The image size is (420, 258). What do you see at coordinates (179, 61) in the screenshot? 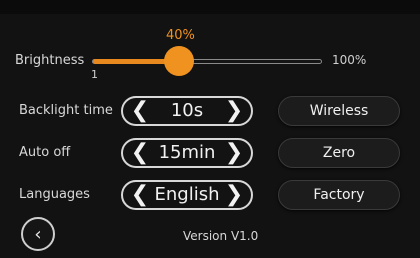
I see `brightness-slider-thumb` at bounding box center [179, 61].